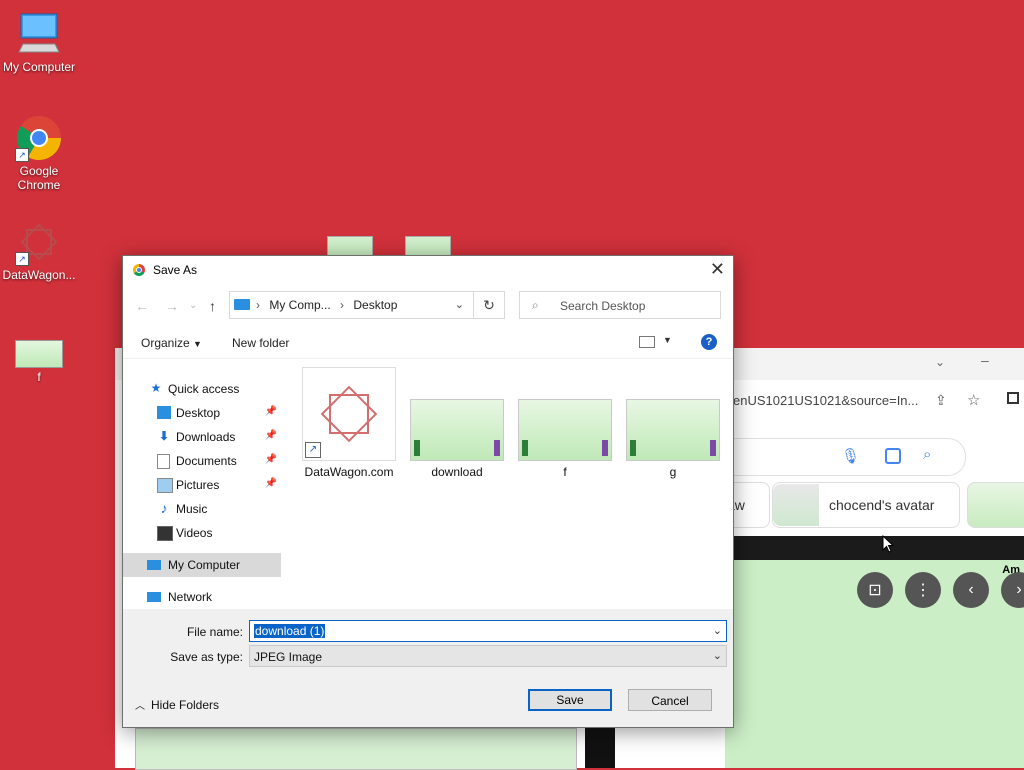  I want to click on nav-videos: Videos, so click(202, 533).